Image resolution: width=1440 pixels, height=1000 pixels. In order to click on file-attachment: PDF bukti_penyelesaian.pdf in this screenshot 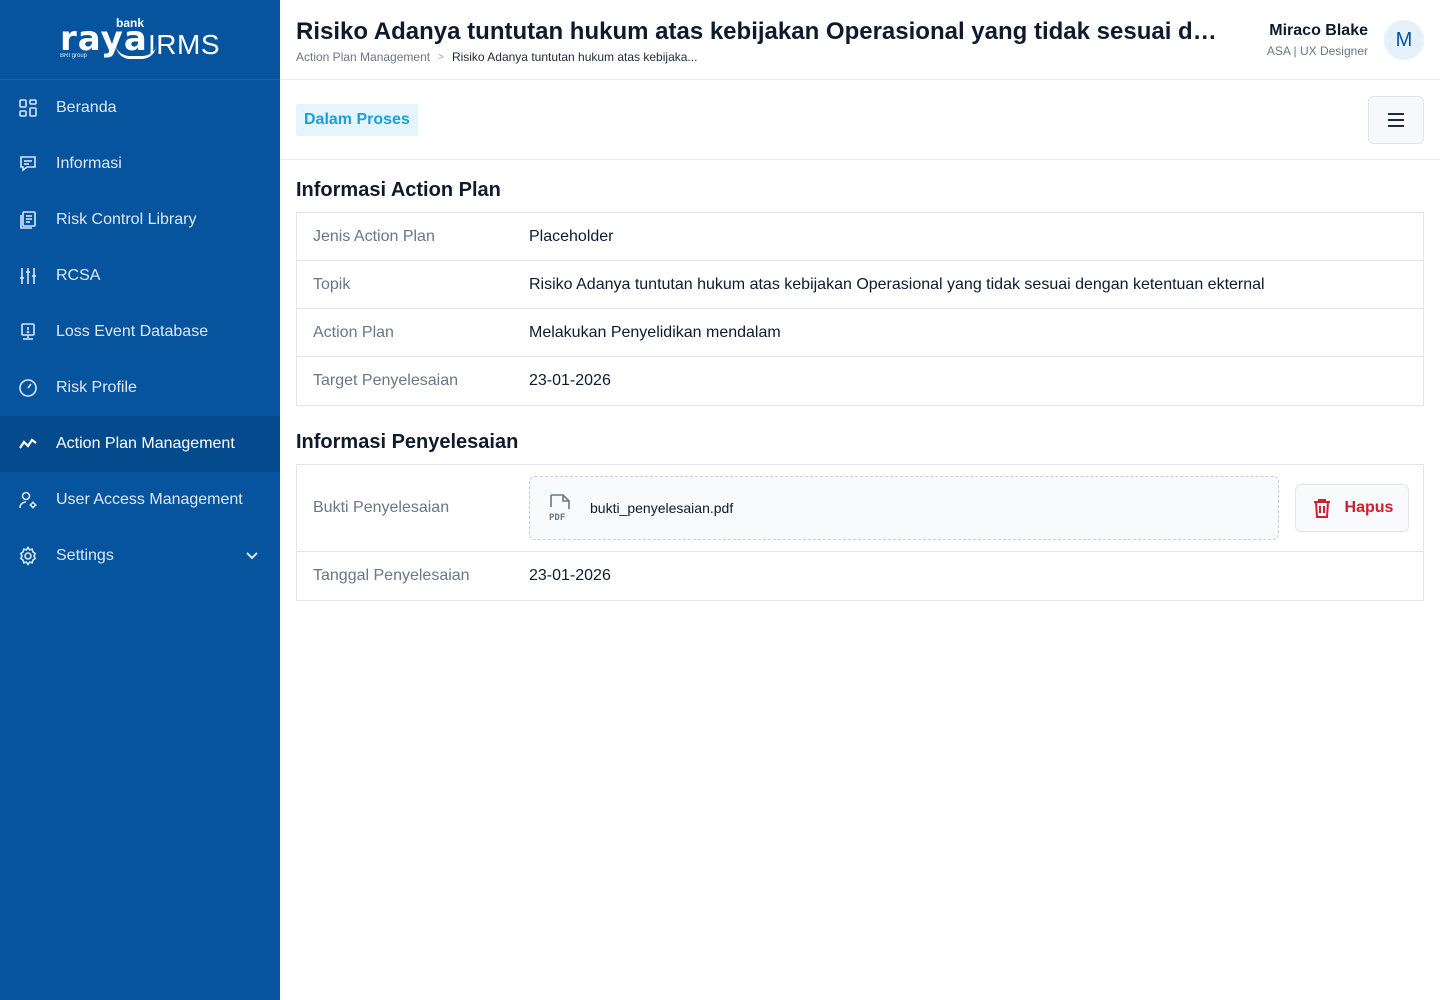, I will do `click(904, 508)`.